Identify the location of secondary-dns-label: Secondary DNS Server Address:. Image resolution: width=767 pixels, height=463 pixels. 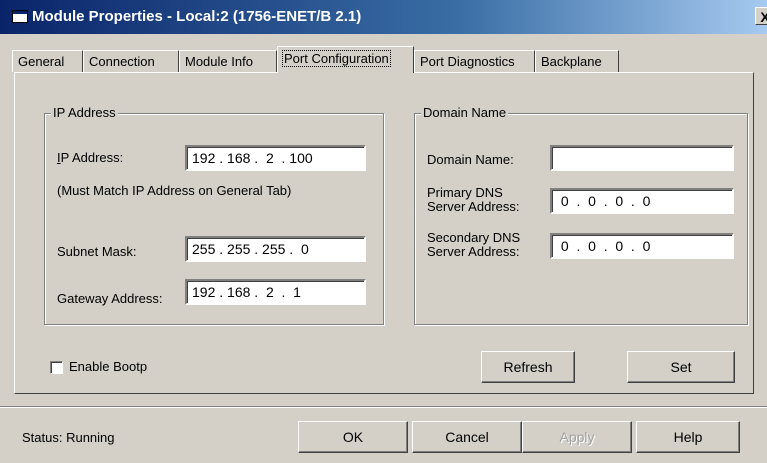
(473, 245).